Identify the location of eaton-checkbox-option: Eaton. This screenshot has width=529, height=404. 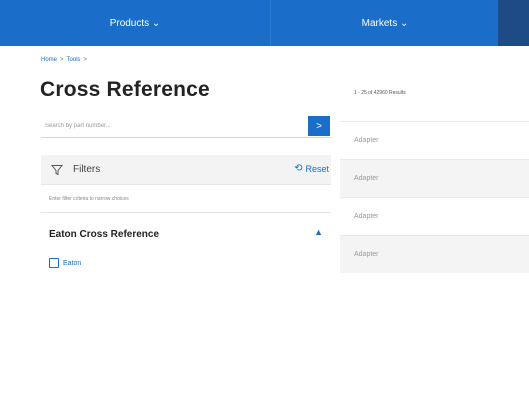
(65, 263).